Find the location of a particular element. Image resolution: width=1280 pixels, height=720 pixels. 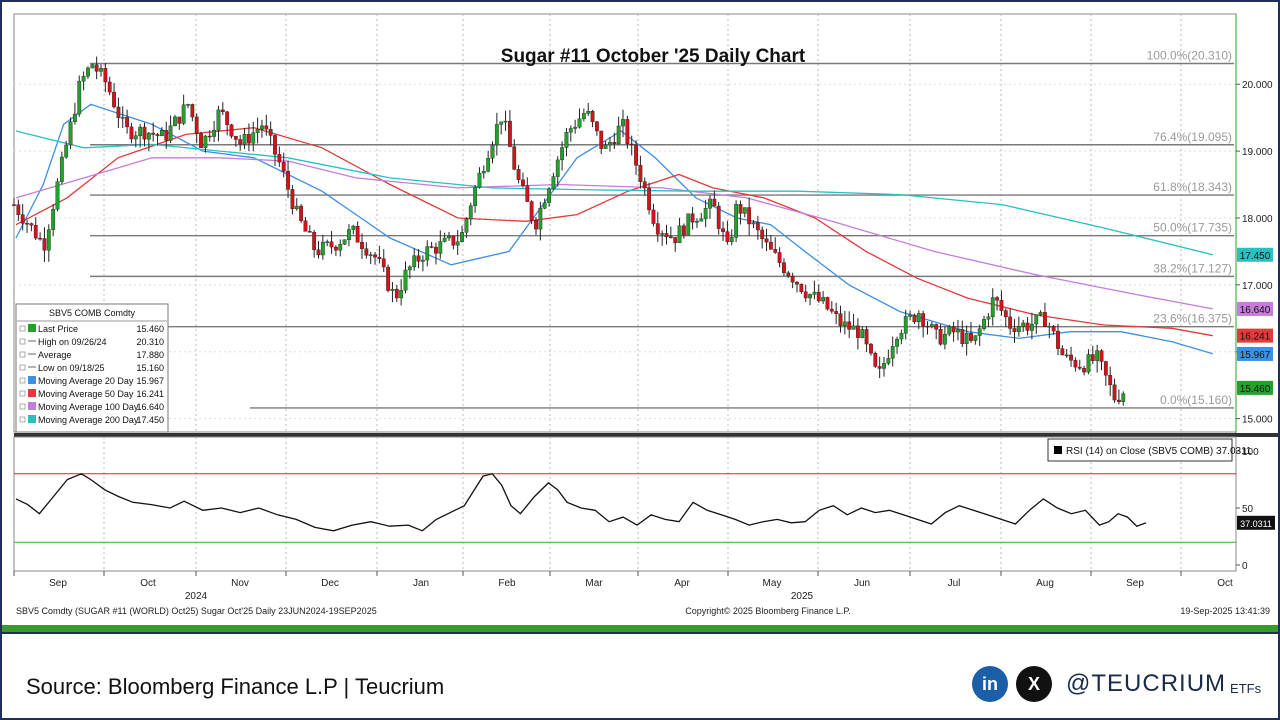

x-icon: X is located at coordinates (1034, 684).